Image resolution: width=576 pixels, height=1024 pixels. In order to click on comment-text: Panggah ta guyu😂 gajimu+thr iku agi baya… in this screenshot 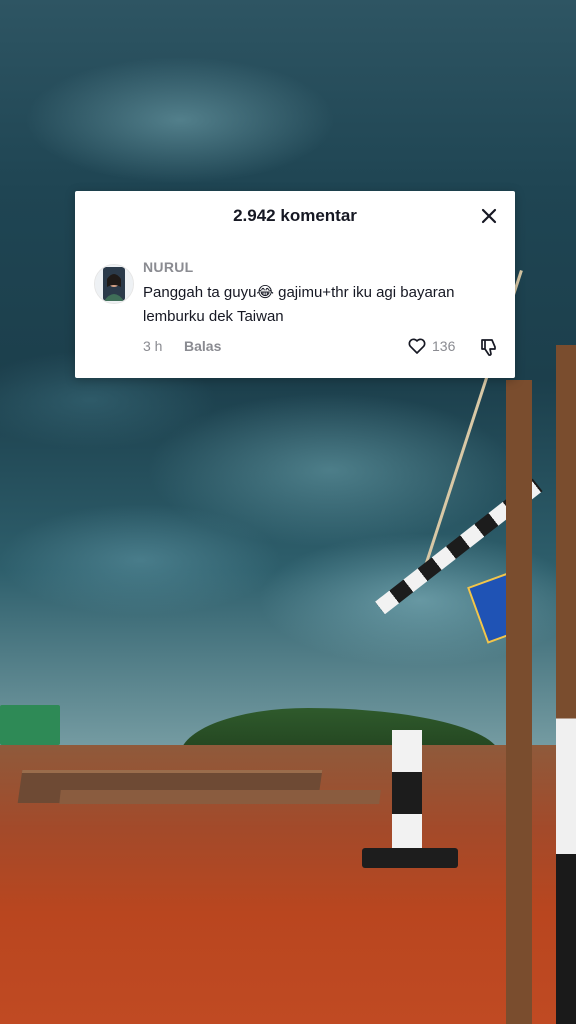, I will do `click(299, 304)`.